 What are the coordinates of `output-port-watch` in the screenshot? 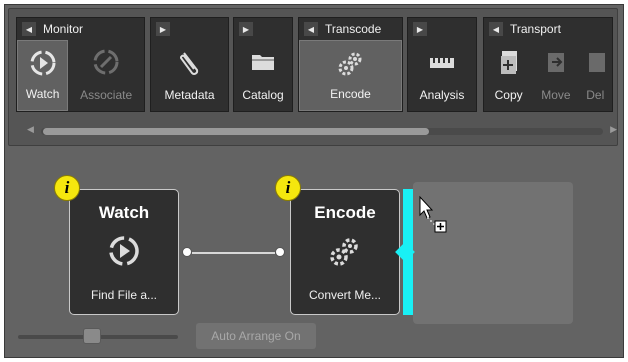 It's located at (187, 252).